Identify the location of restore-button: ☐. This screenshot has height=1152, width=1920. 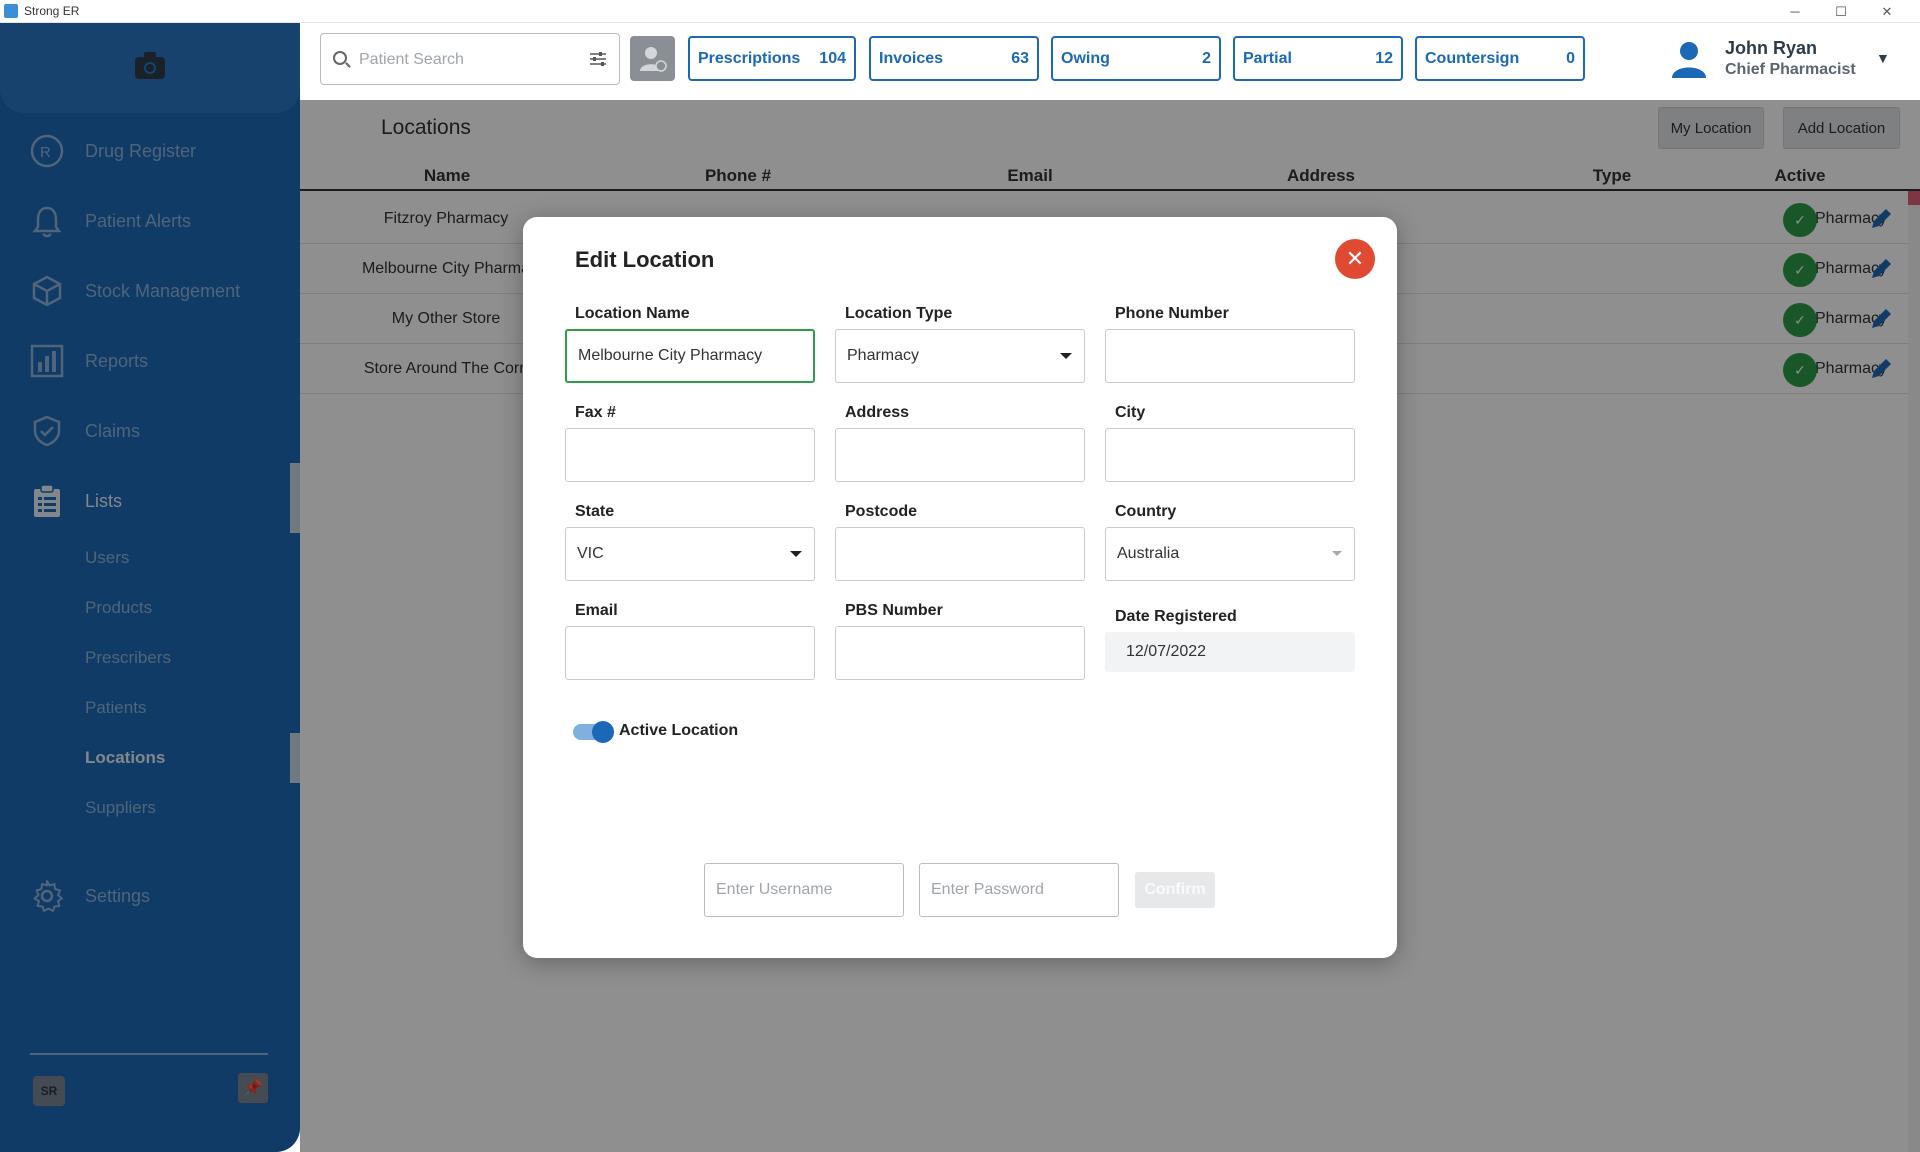
(1841, 11).